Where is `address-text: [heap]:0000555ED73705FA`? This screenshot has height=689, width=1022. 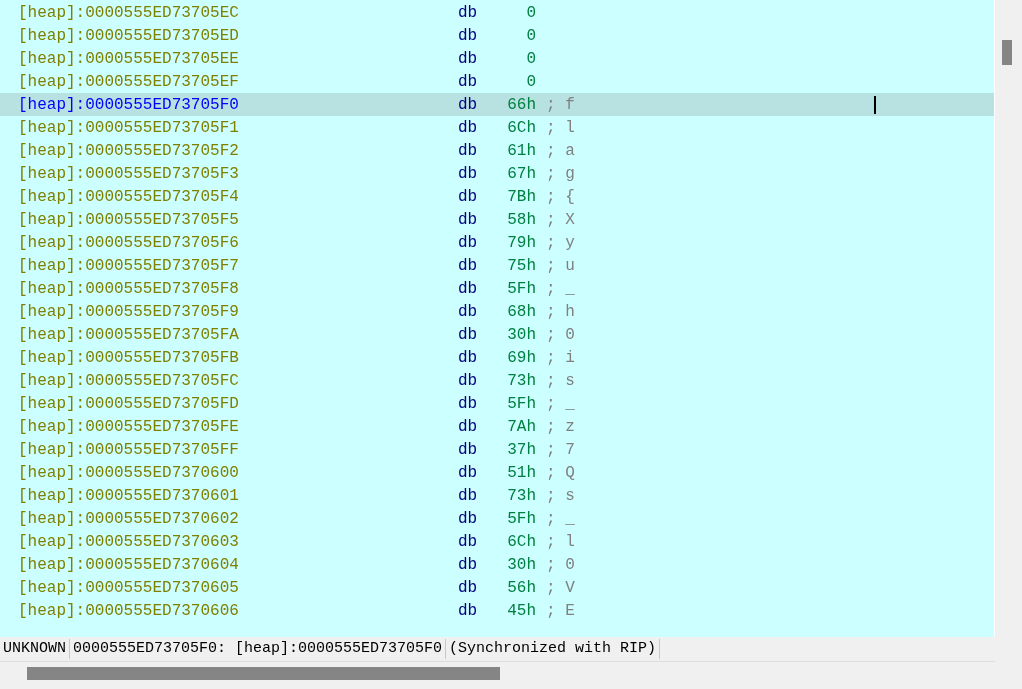 address-text: [heap]:0000555ED73705FA is located at coordinates (238, 334).